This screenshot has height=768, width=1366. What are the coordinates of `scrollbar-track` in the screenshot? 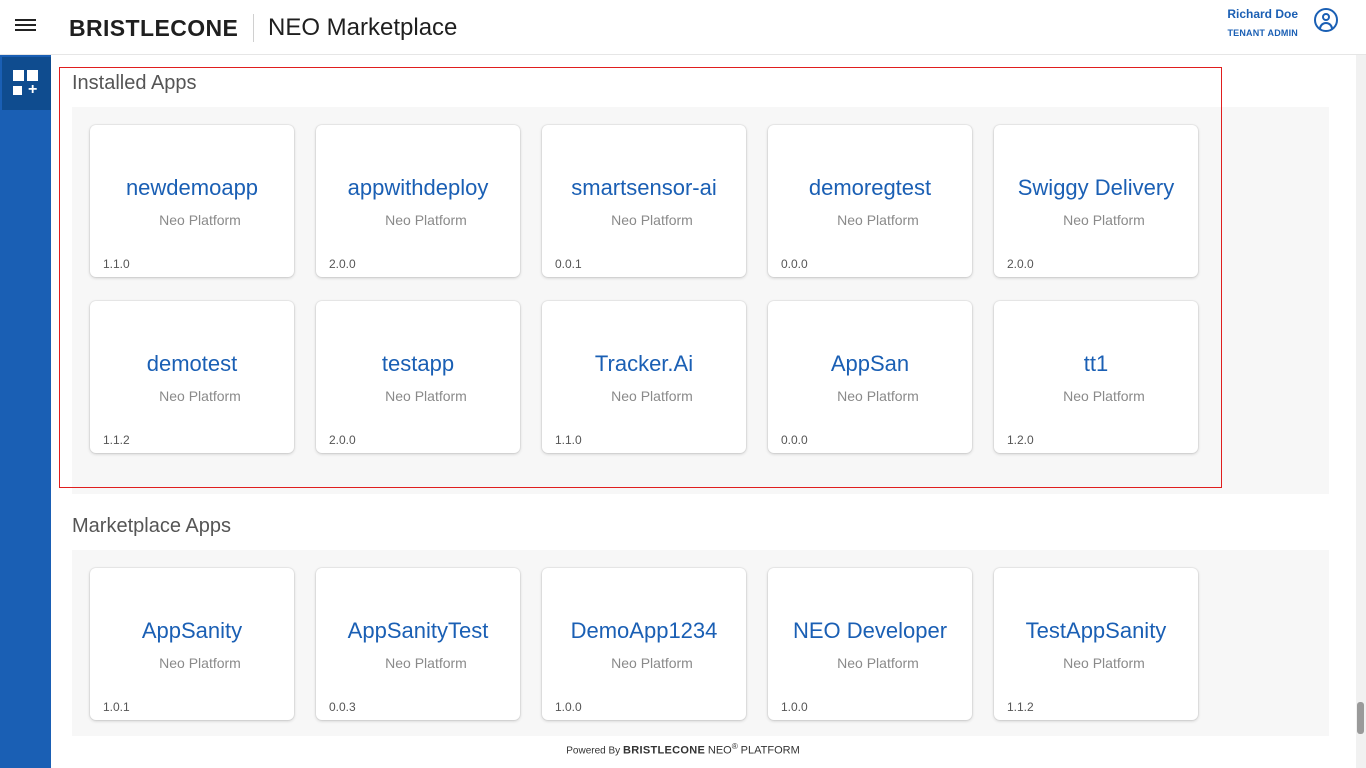 It's located at (1361, 411).